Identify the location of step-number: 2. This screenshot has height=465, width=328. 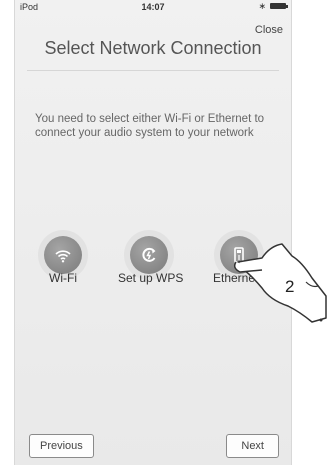
(289, 286).